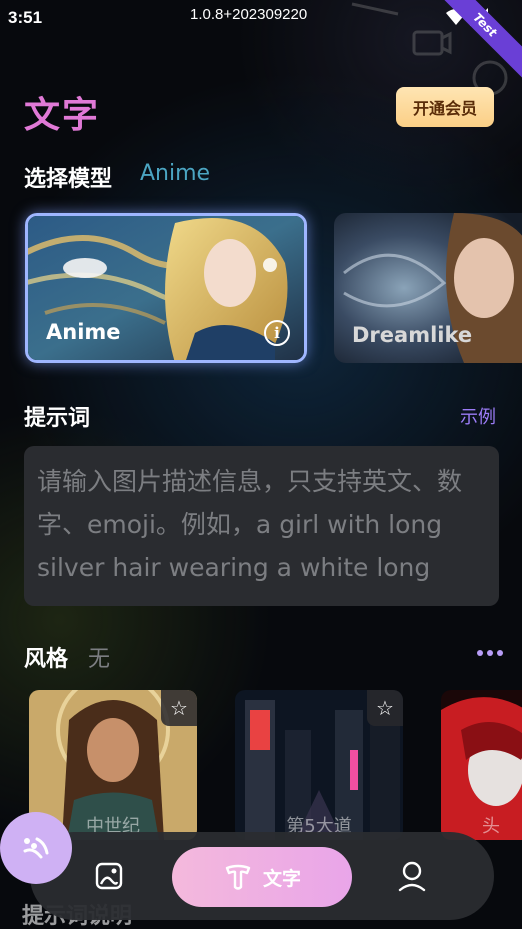 This screenshot has width=522, height=929. I want to click on example-link: 示例, so click(478, 416).